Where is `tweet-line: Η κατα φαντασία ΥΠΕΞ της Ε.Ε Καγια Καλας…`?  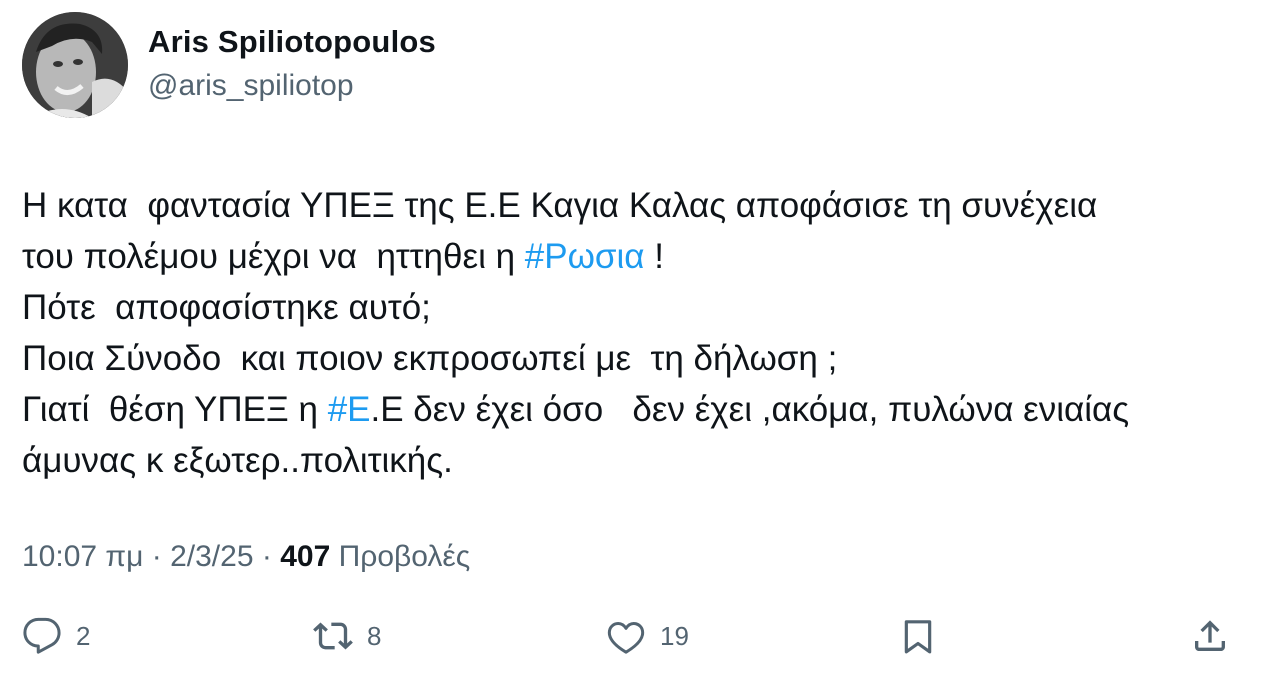 tweet-line: Η κατα φαντασία ΥΠΕΞ της Ε.Ε Καγια Καλας… is located at coordinates (629, 205).